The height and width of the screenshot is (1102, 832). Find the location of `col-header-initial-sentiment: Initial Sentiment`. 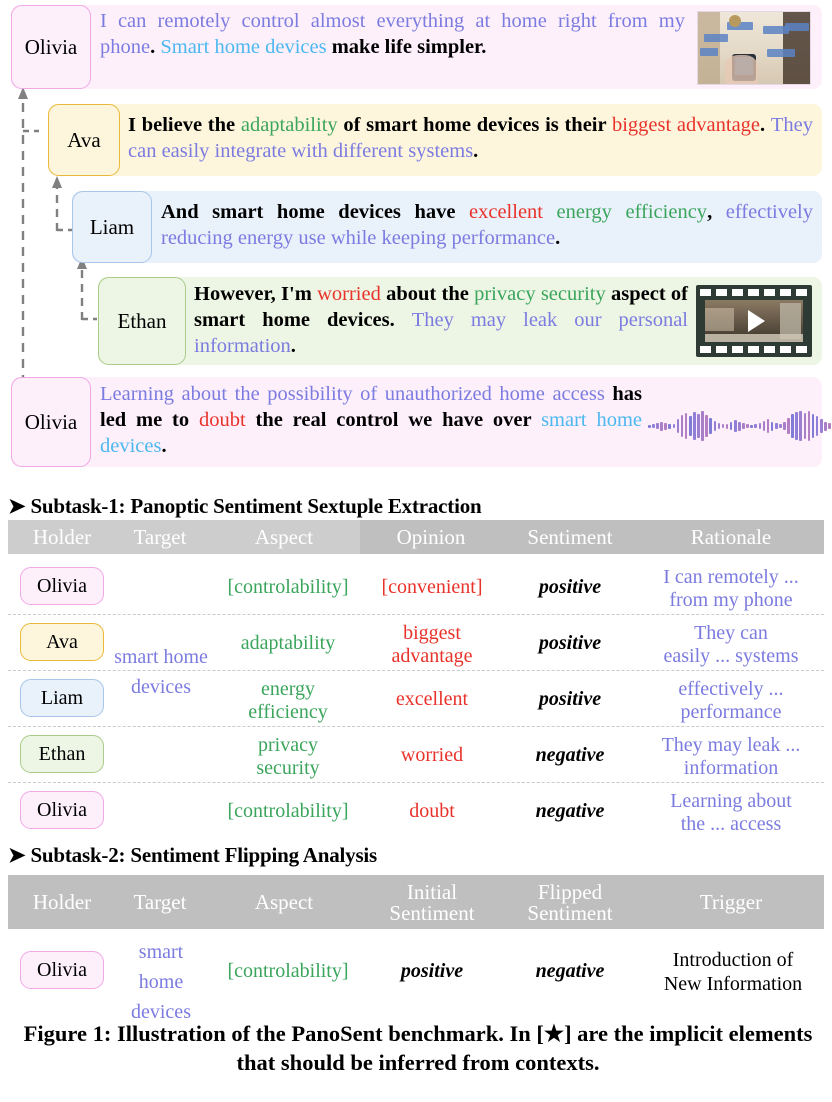

col-header-initial-sentiment: Initial Sentiment is located at coordinates (432, 902).